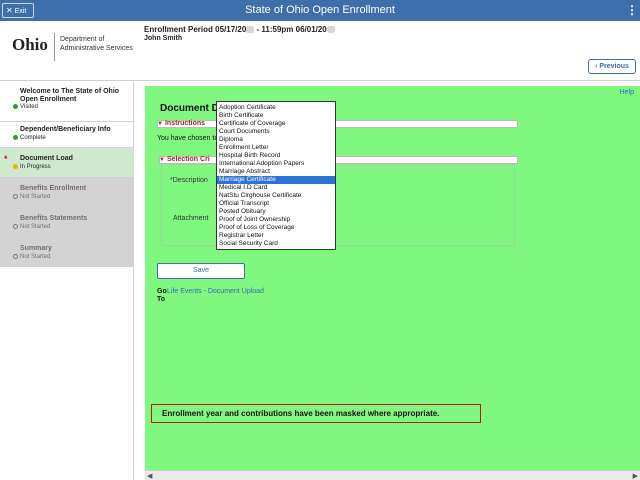 The height and width of the screenshot is (480, 640). What do you see at coordinates (67, 163) in the screenshot?
I see `sidebar-step-document-load: * Document Load In Progress` at bounding box center [67, 163].